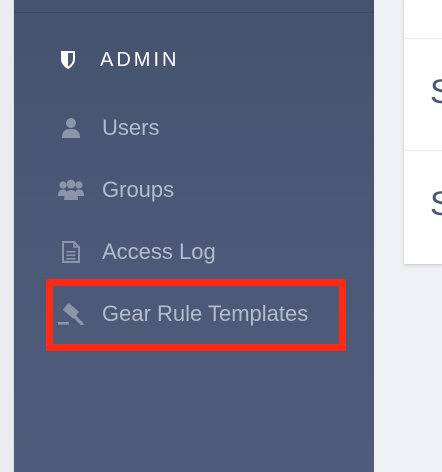 The height and width of the screenshot is (472, 442). What do you see at coordinates (138, 189) in the screenshot?
I see `sidebar-item-label: Groups` at bounding box center [138, 189].